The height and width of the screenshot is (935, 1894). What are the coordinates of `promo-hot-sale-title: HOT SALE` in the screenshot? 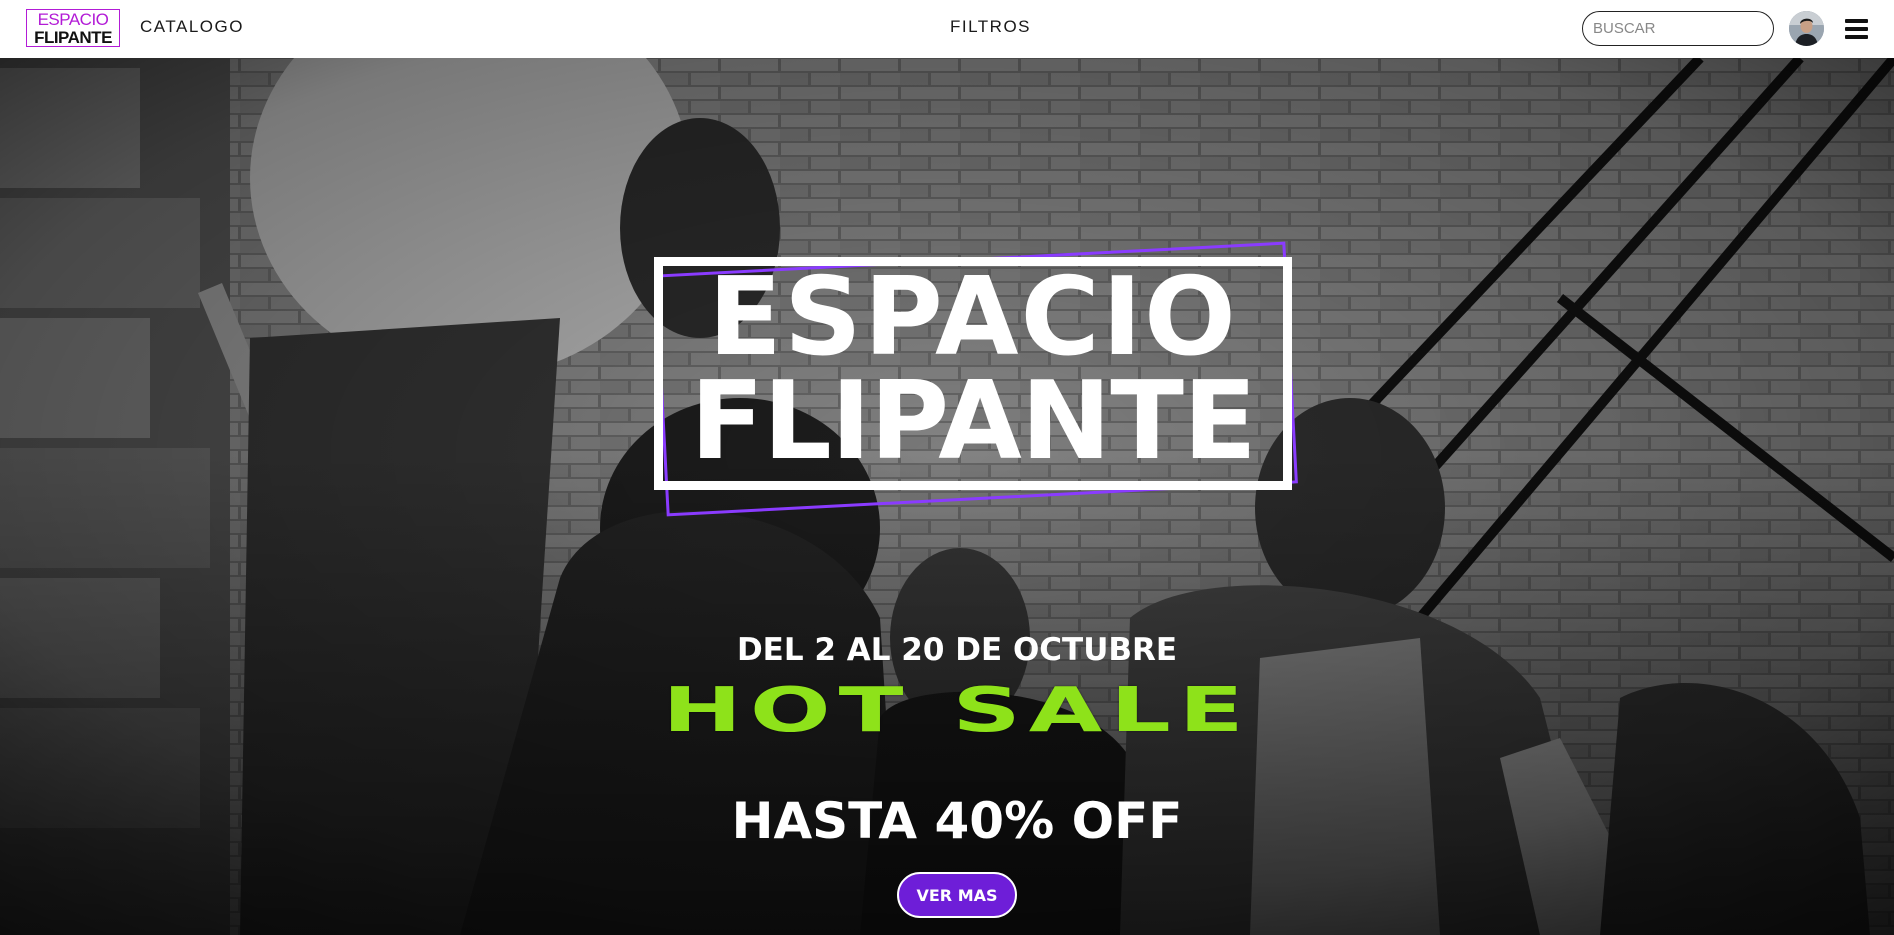 It's located at (957, 709).